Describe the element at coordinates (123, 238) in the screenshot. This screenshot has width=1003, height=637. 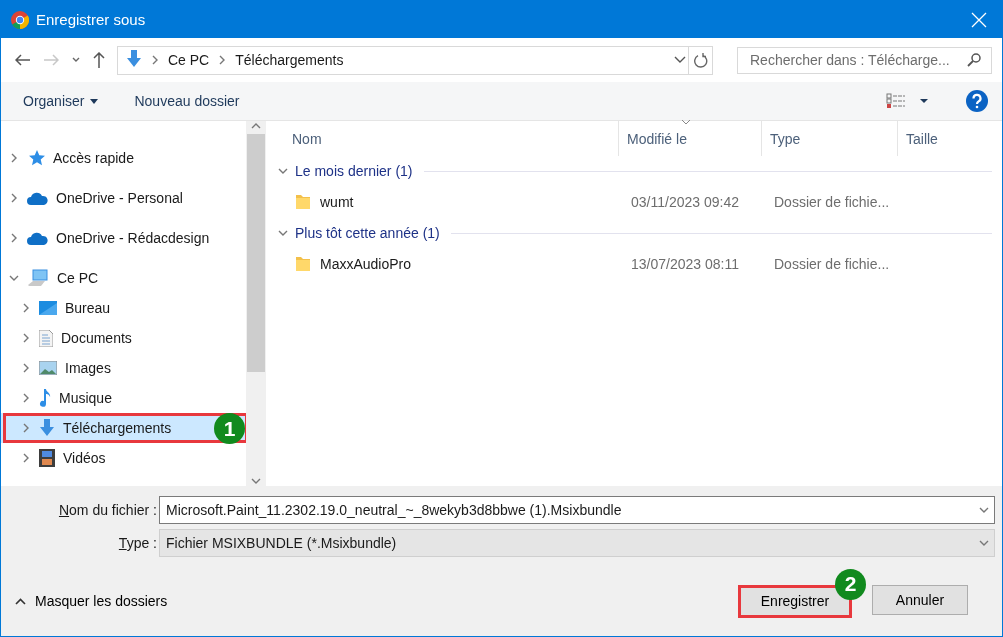
I see `sidebar-item: OneDrive - Rédacdesign` at that location.